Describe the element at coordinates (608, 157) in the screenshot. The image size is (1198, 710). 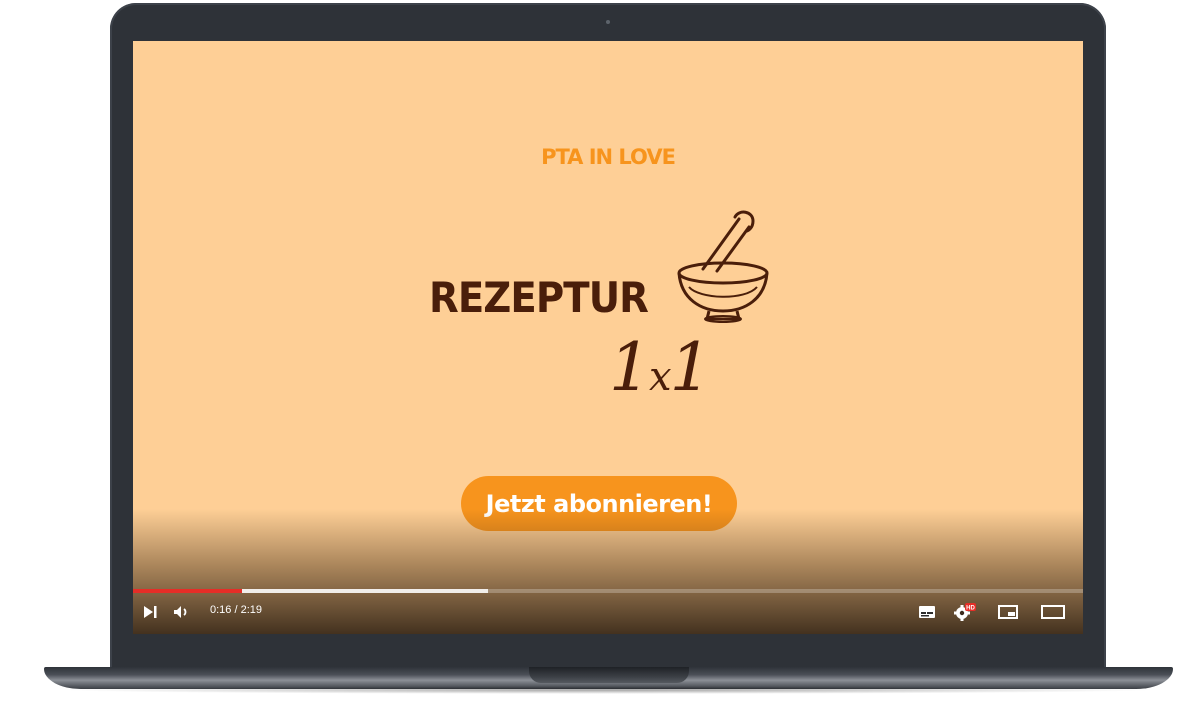
I see `channel-brand: PTA IN LOVE` at that location.